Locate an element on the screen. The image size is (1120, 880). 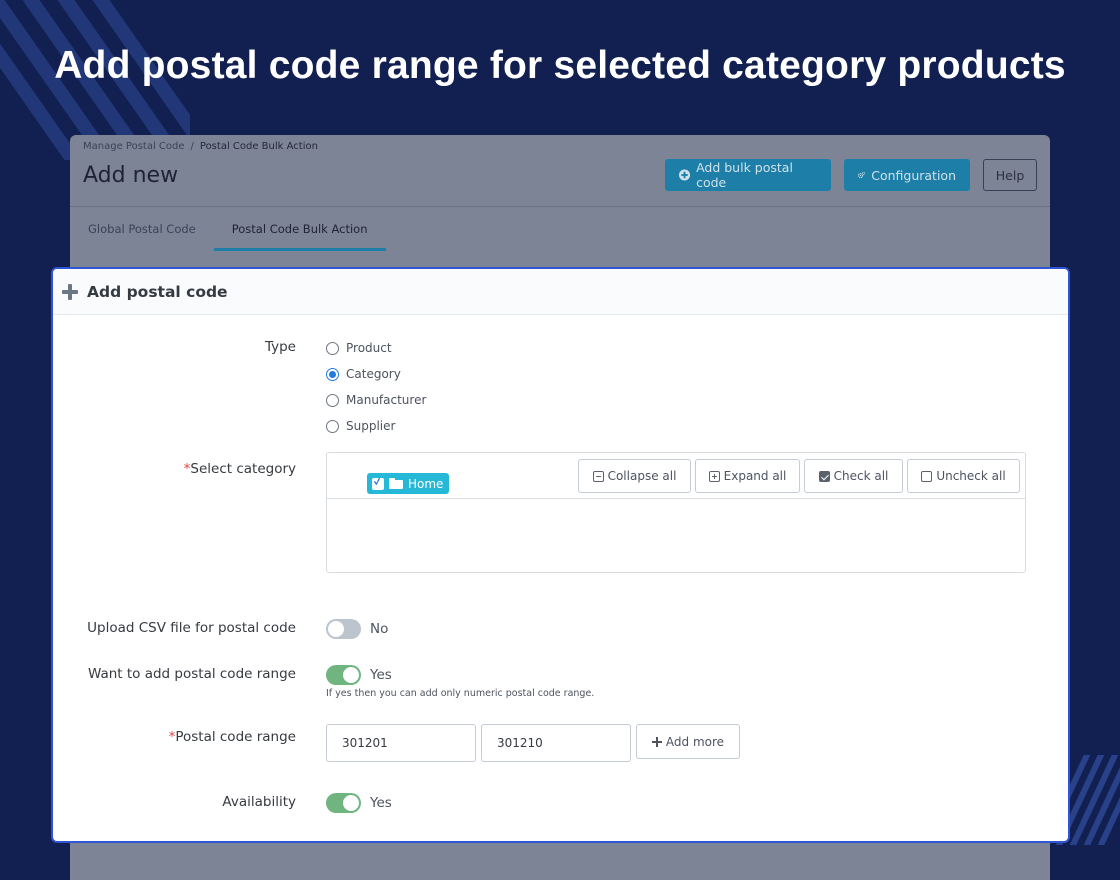
button-label: Add more is located at coordinates (695, 741).